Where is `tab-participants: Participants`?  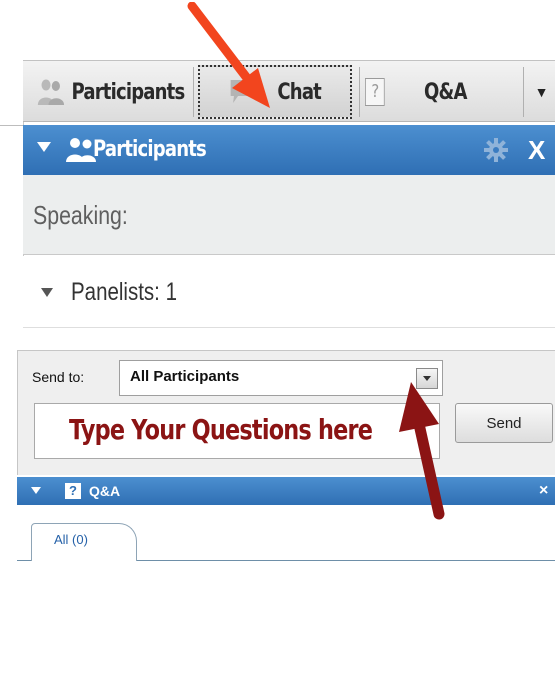
tab-participants: Participants is located at coordinates (111, 92).